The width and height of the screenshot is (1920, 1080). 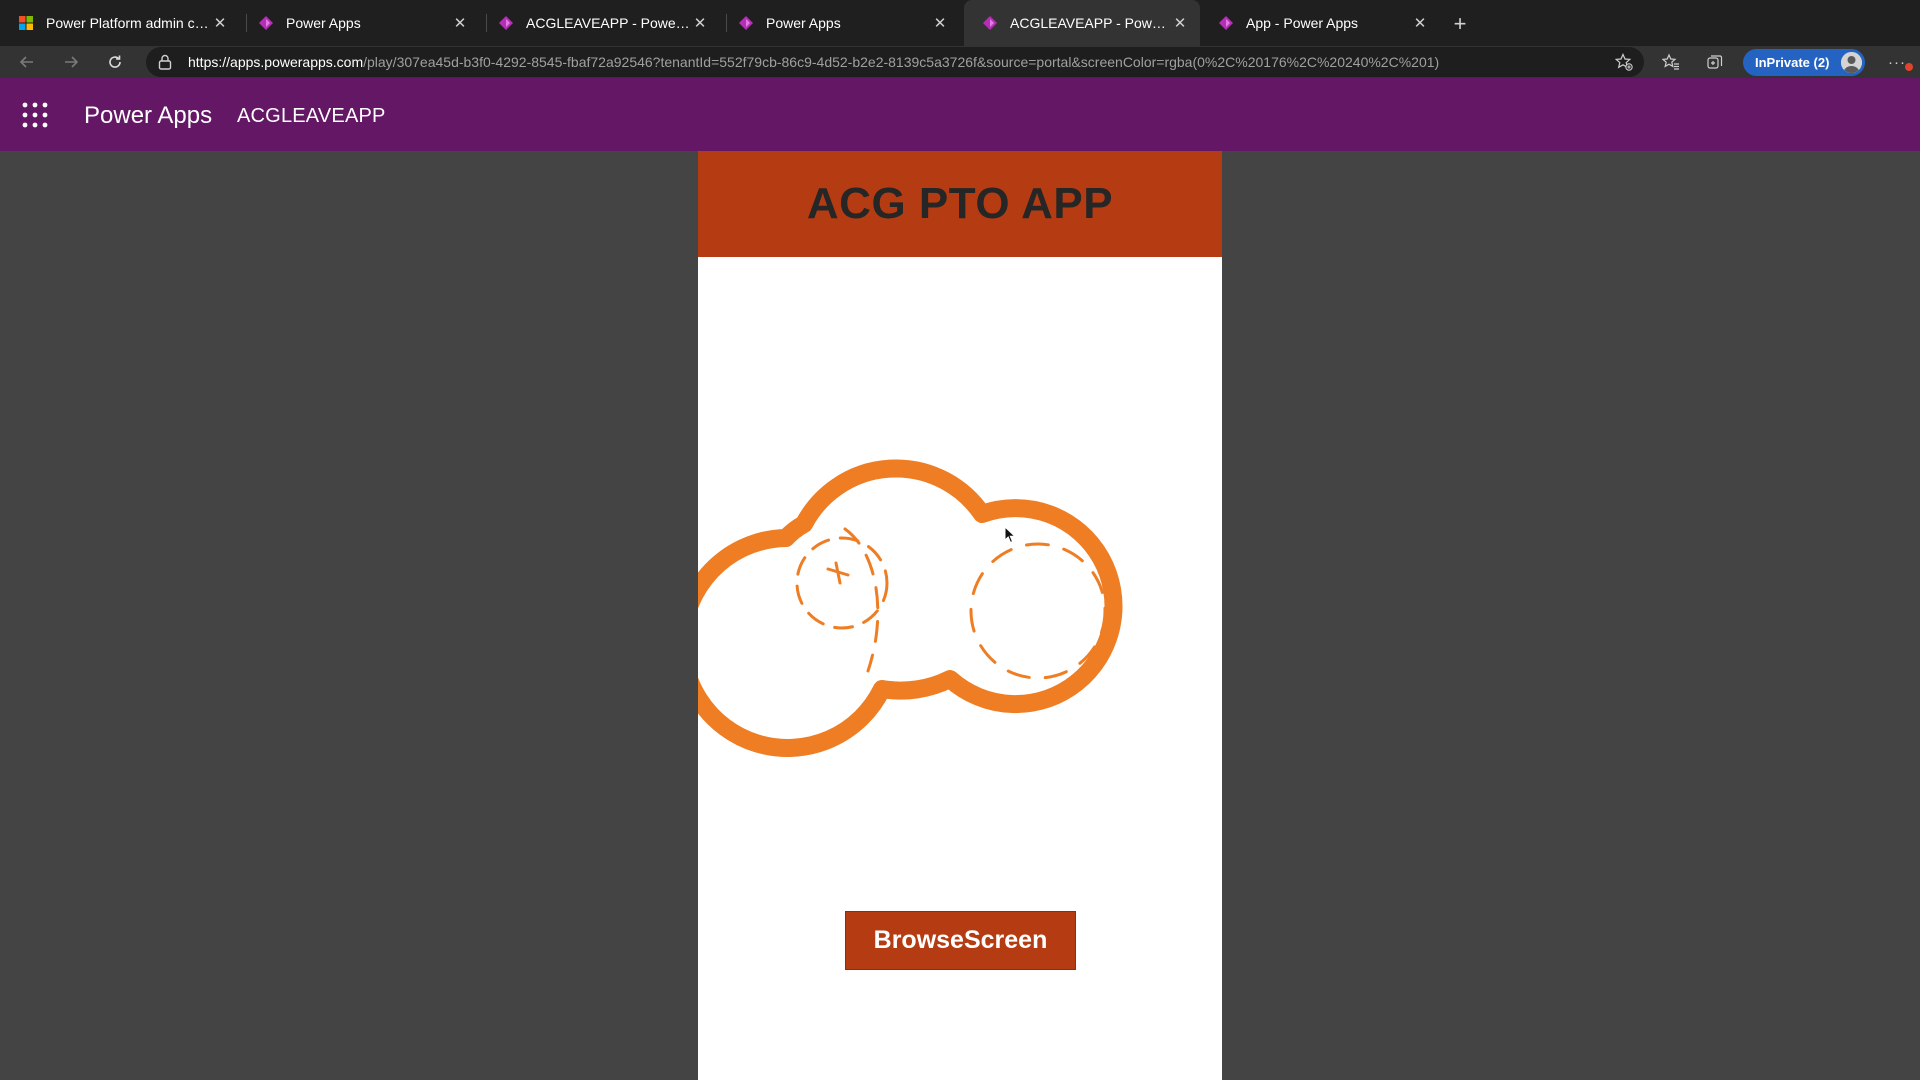 I want to click on tab-power-apps: Power Apps ✕, so click(x=360, y=23).